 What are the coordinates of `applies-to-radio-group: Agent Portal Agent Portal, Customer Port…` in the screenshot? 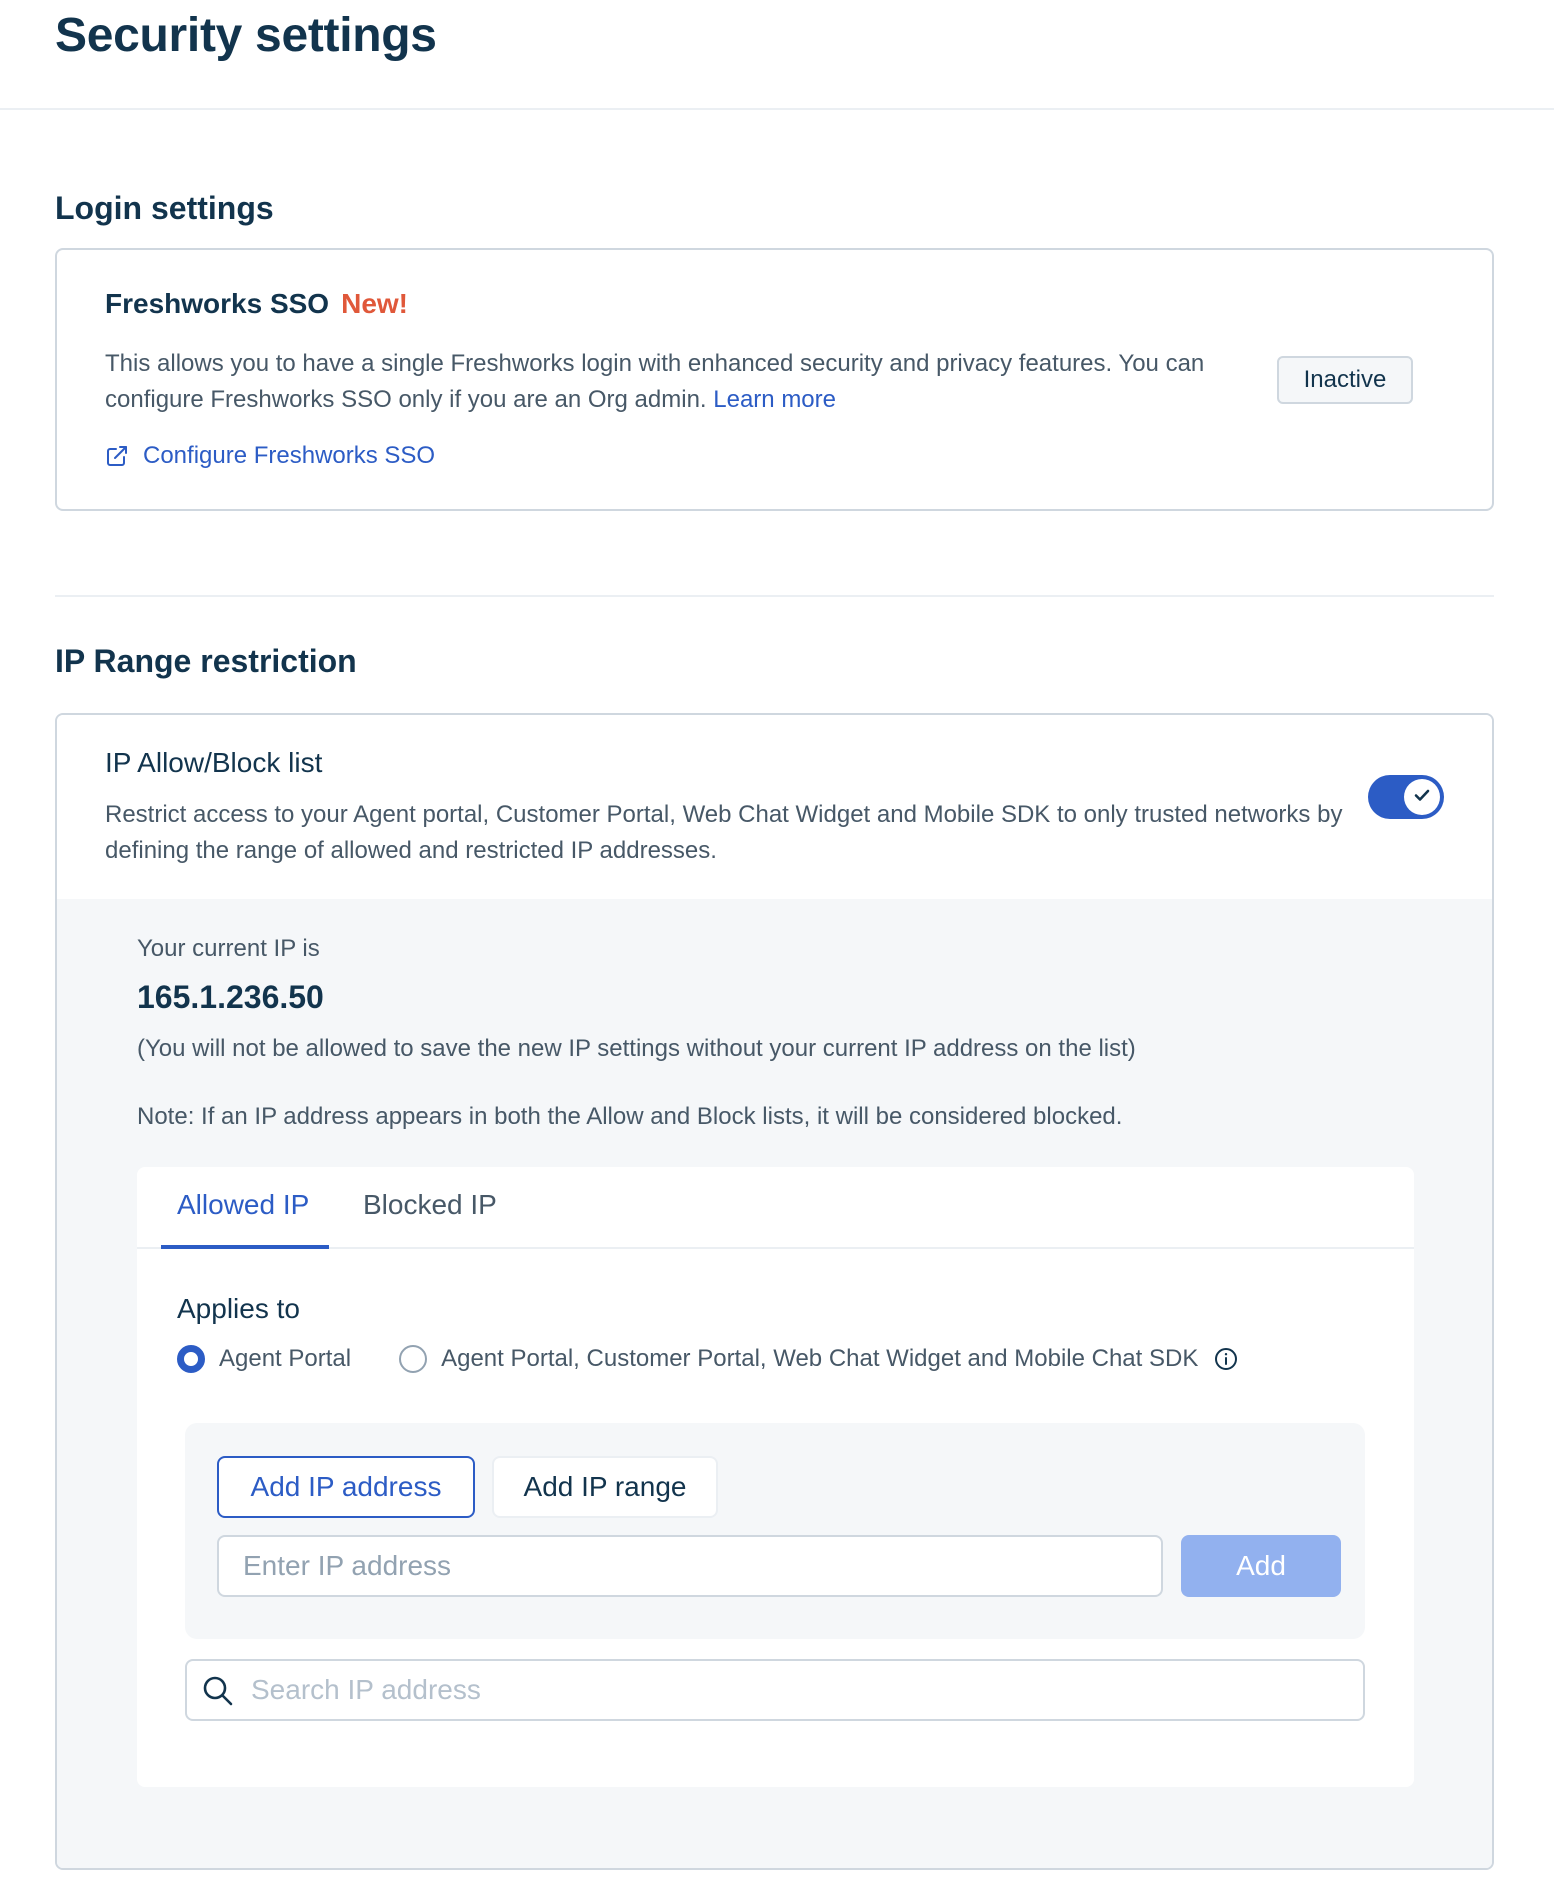 It's located at (707, 1359).